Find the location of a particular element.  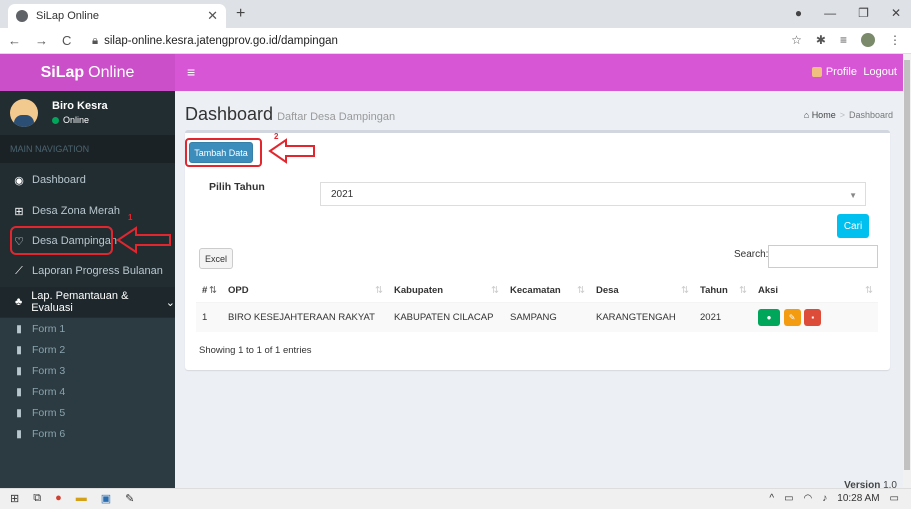

view-button: ● is located at coordinates (769, 317).